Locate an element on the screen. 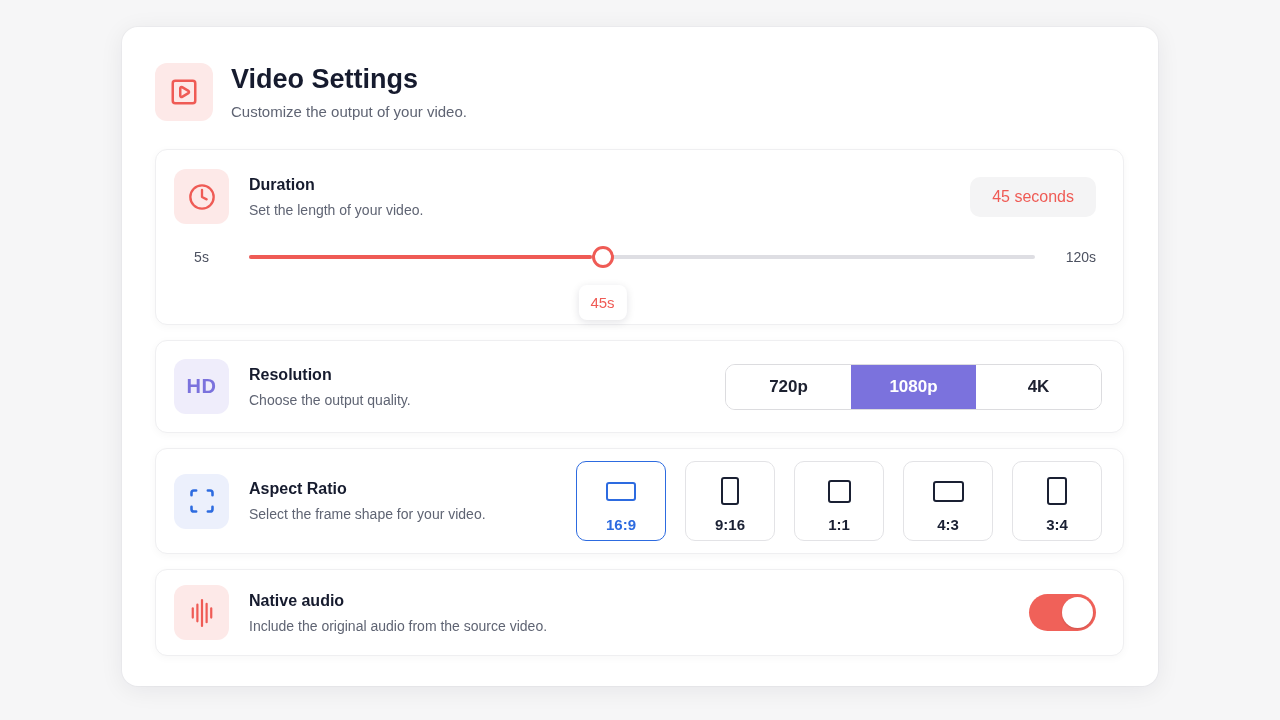  aspect-ratio-option: 4:3 is located at coordinates (948, 501).